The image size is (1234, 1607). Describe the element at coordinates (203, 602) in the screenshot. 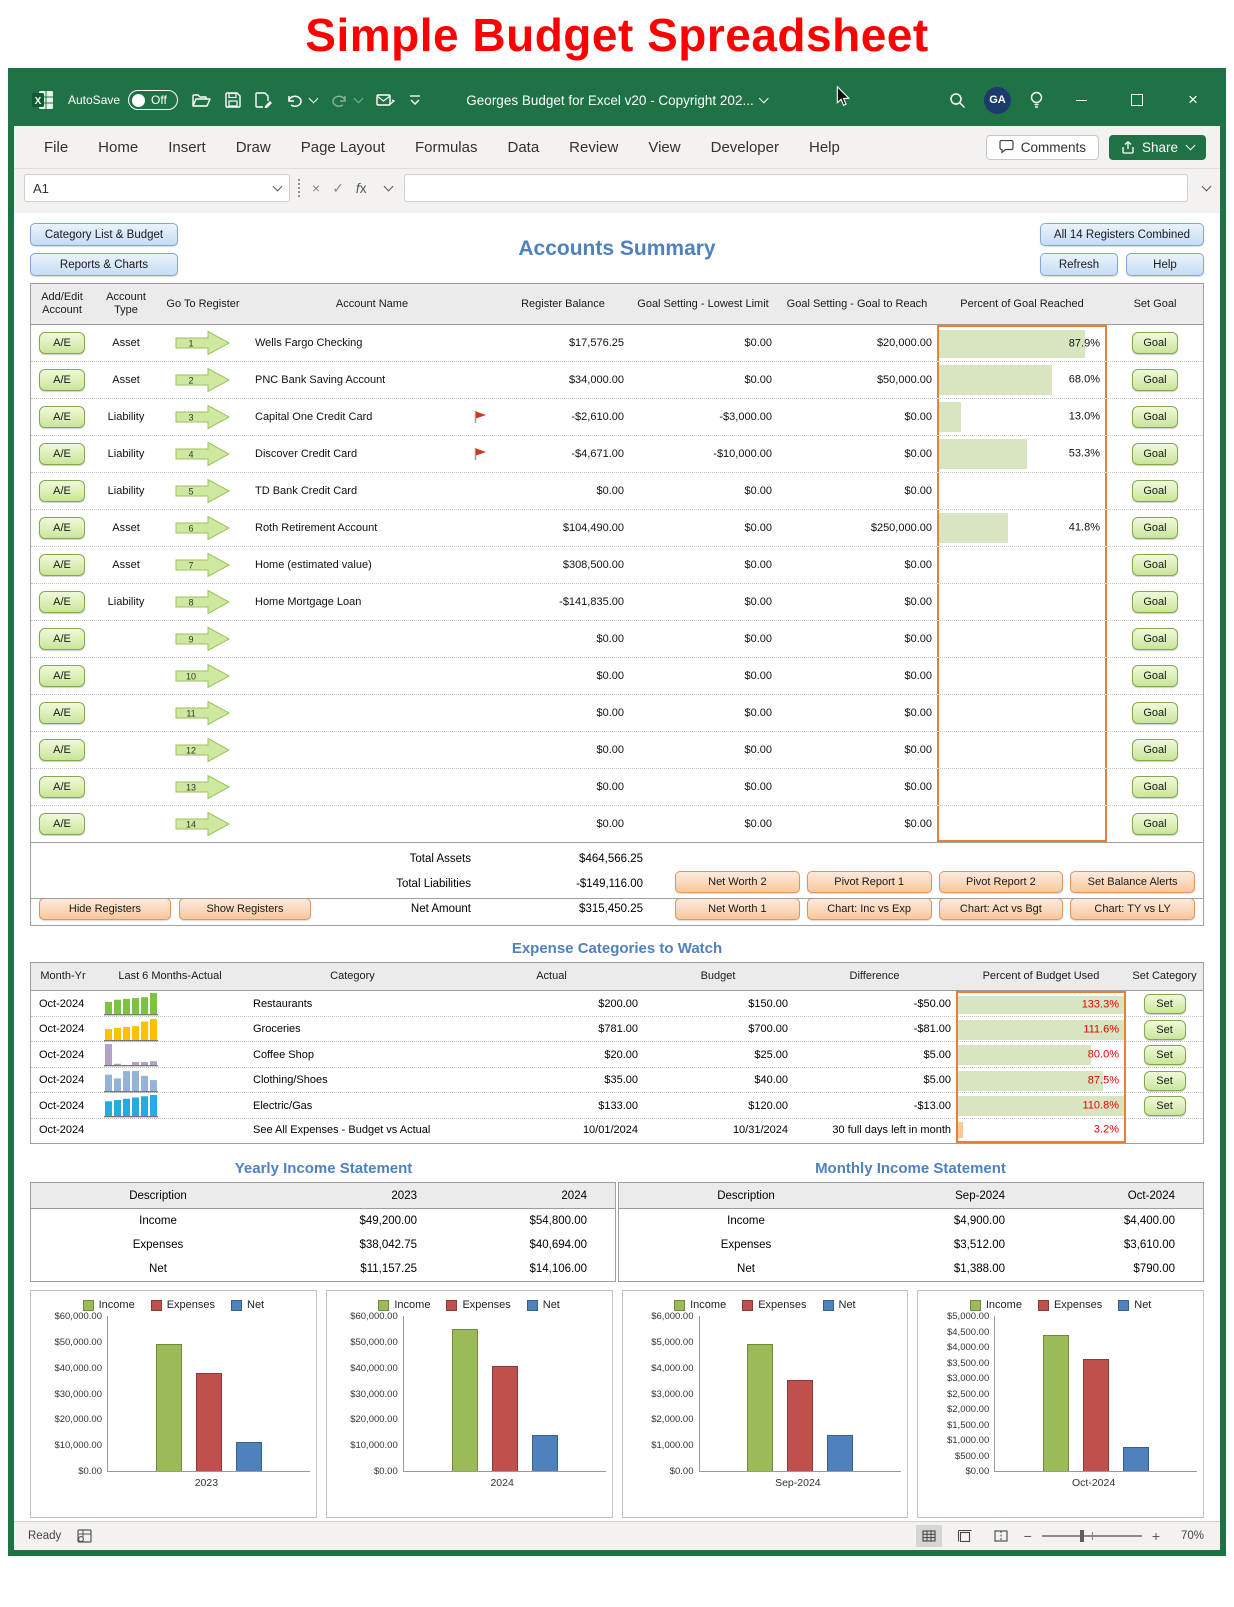

I see `go-to-register-arrow-icon: 8` at that location.